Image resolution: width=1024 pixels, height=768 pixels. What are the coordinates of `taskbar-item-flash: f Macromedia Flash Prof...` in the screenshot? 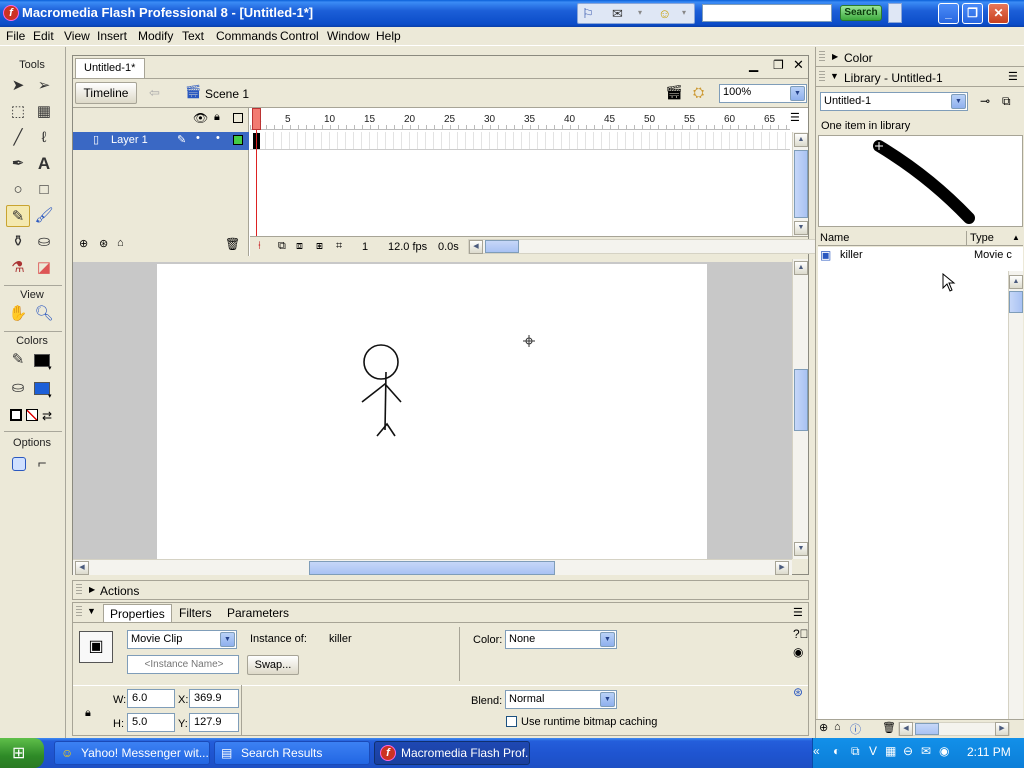 It's located at (452, 753).